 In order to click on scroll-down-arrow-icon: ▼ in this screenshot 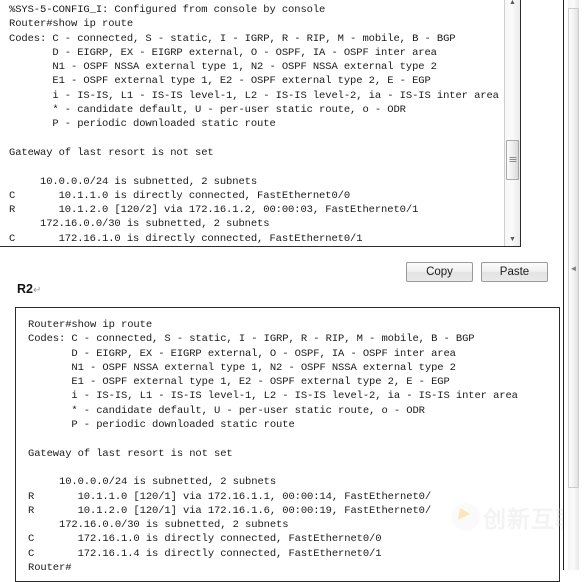, I will do `click(512, 239)`.